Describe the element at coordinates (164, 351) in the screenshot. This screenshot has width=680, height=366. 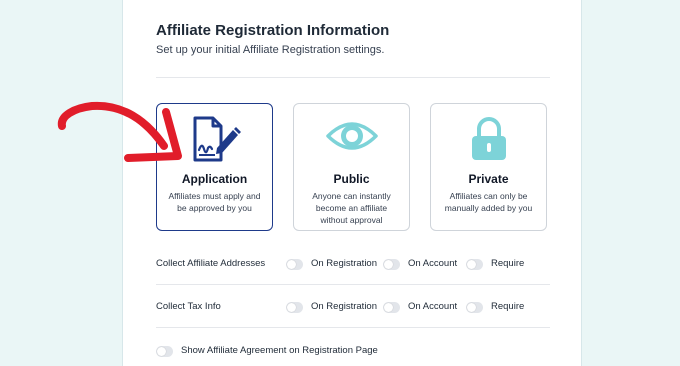
I see `agreement-toggle` at that location.